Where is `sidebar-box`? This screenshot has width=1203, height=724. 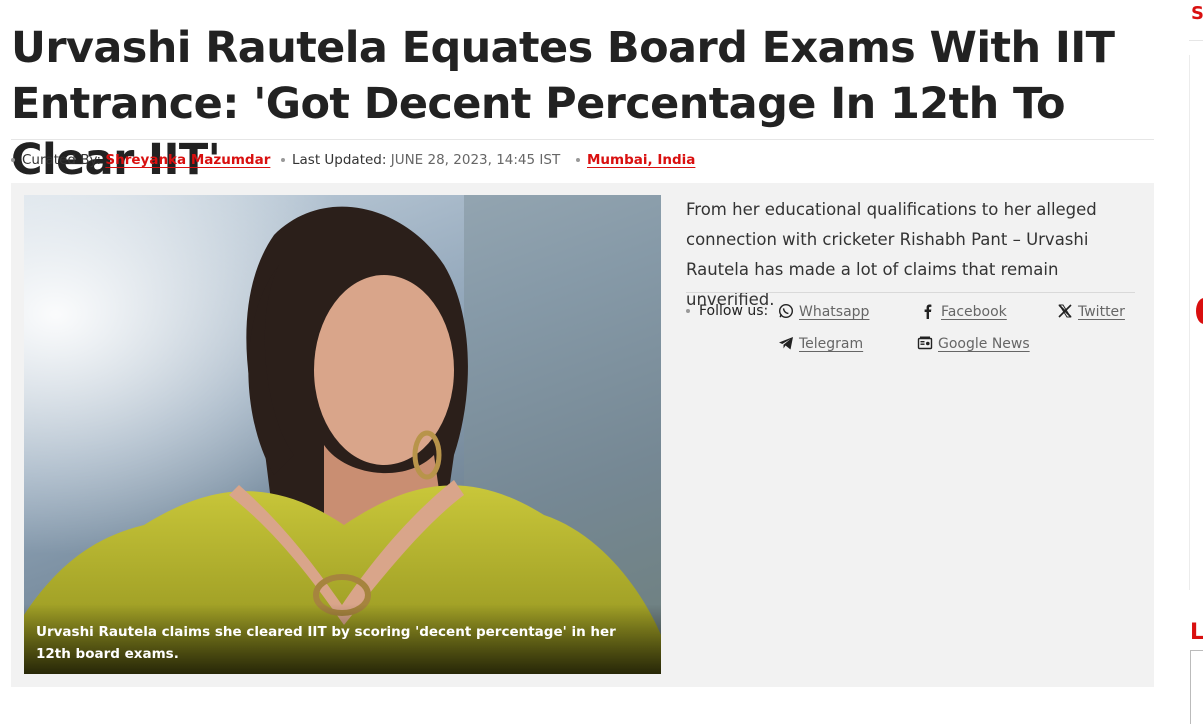
sidebar-box is located at coordinates (1196, 687).